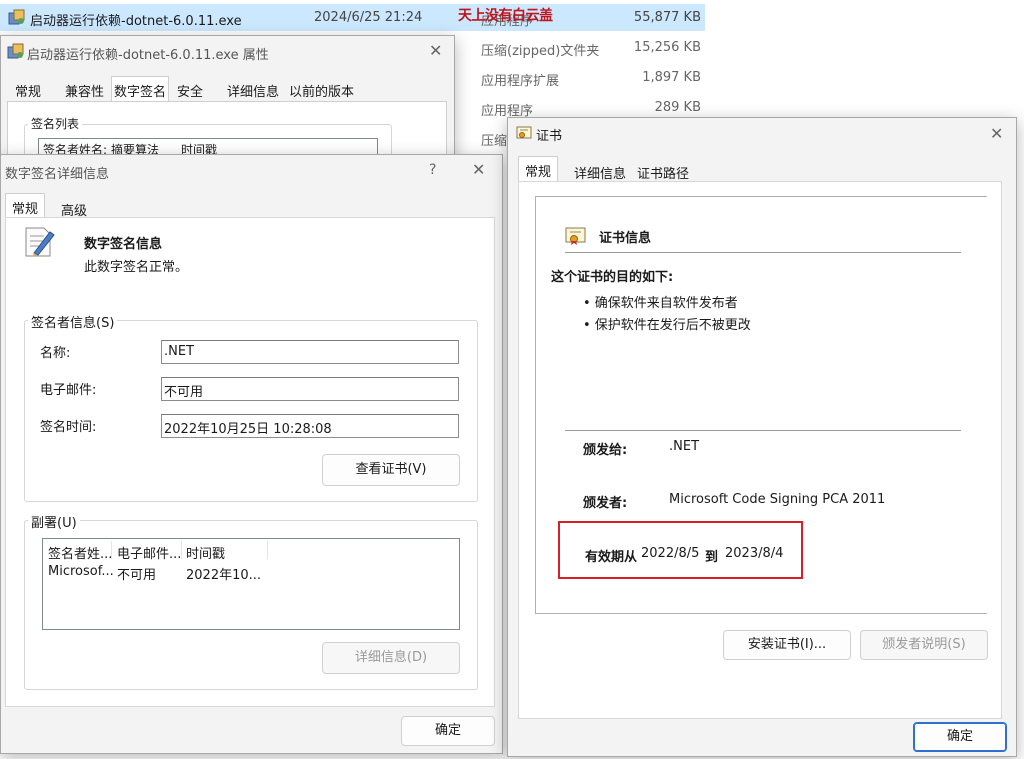  Describe the element at coordinates (310, 389) in the screenshot. I see `email-field: 不可用` at that location.